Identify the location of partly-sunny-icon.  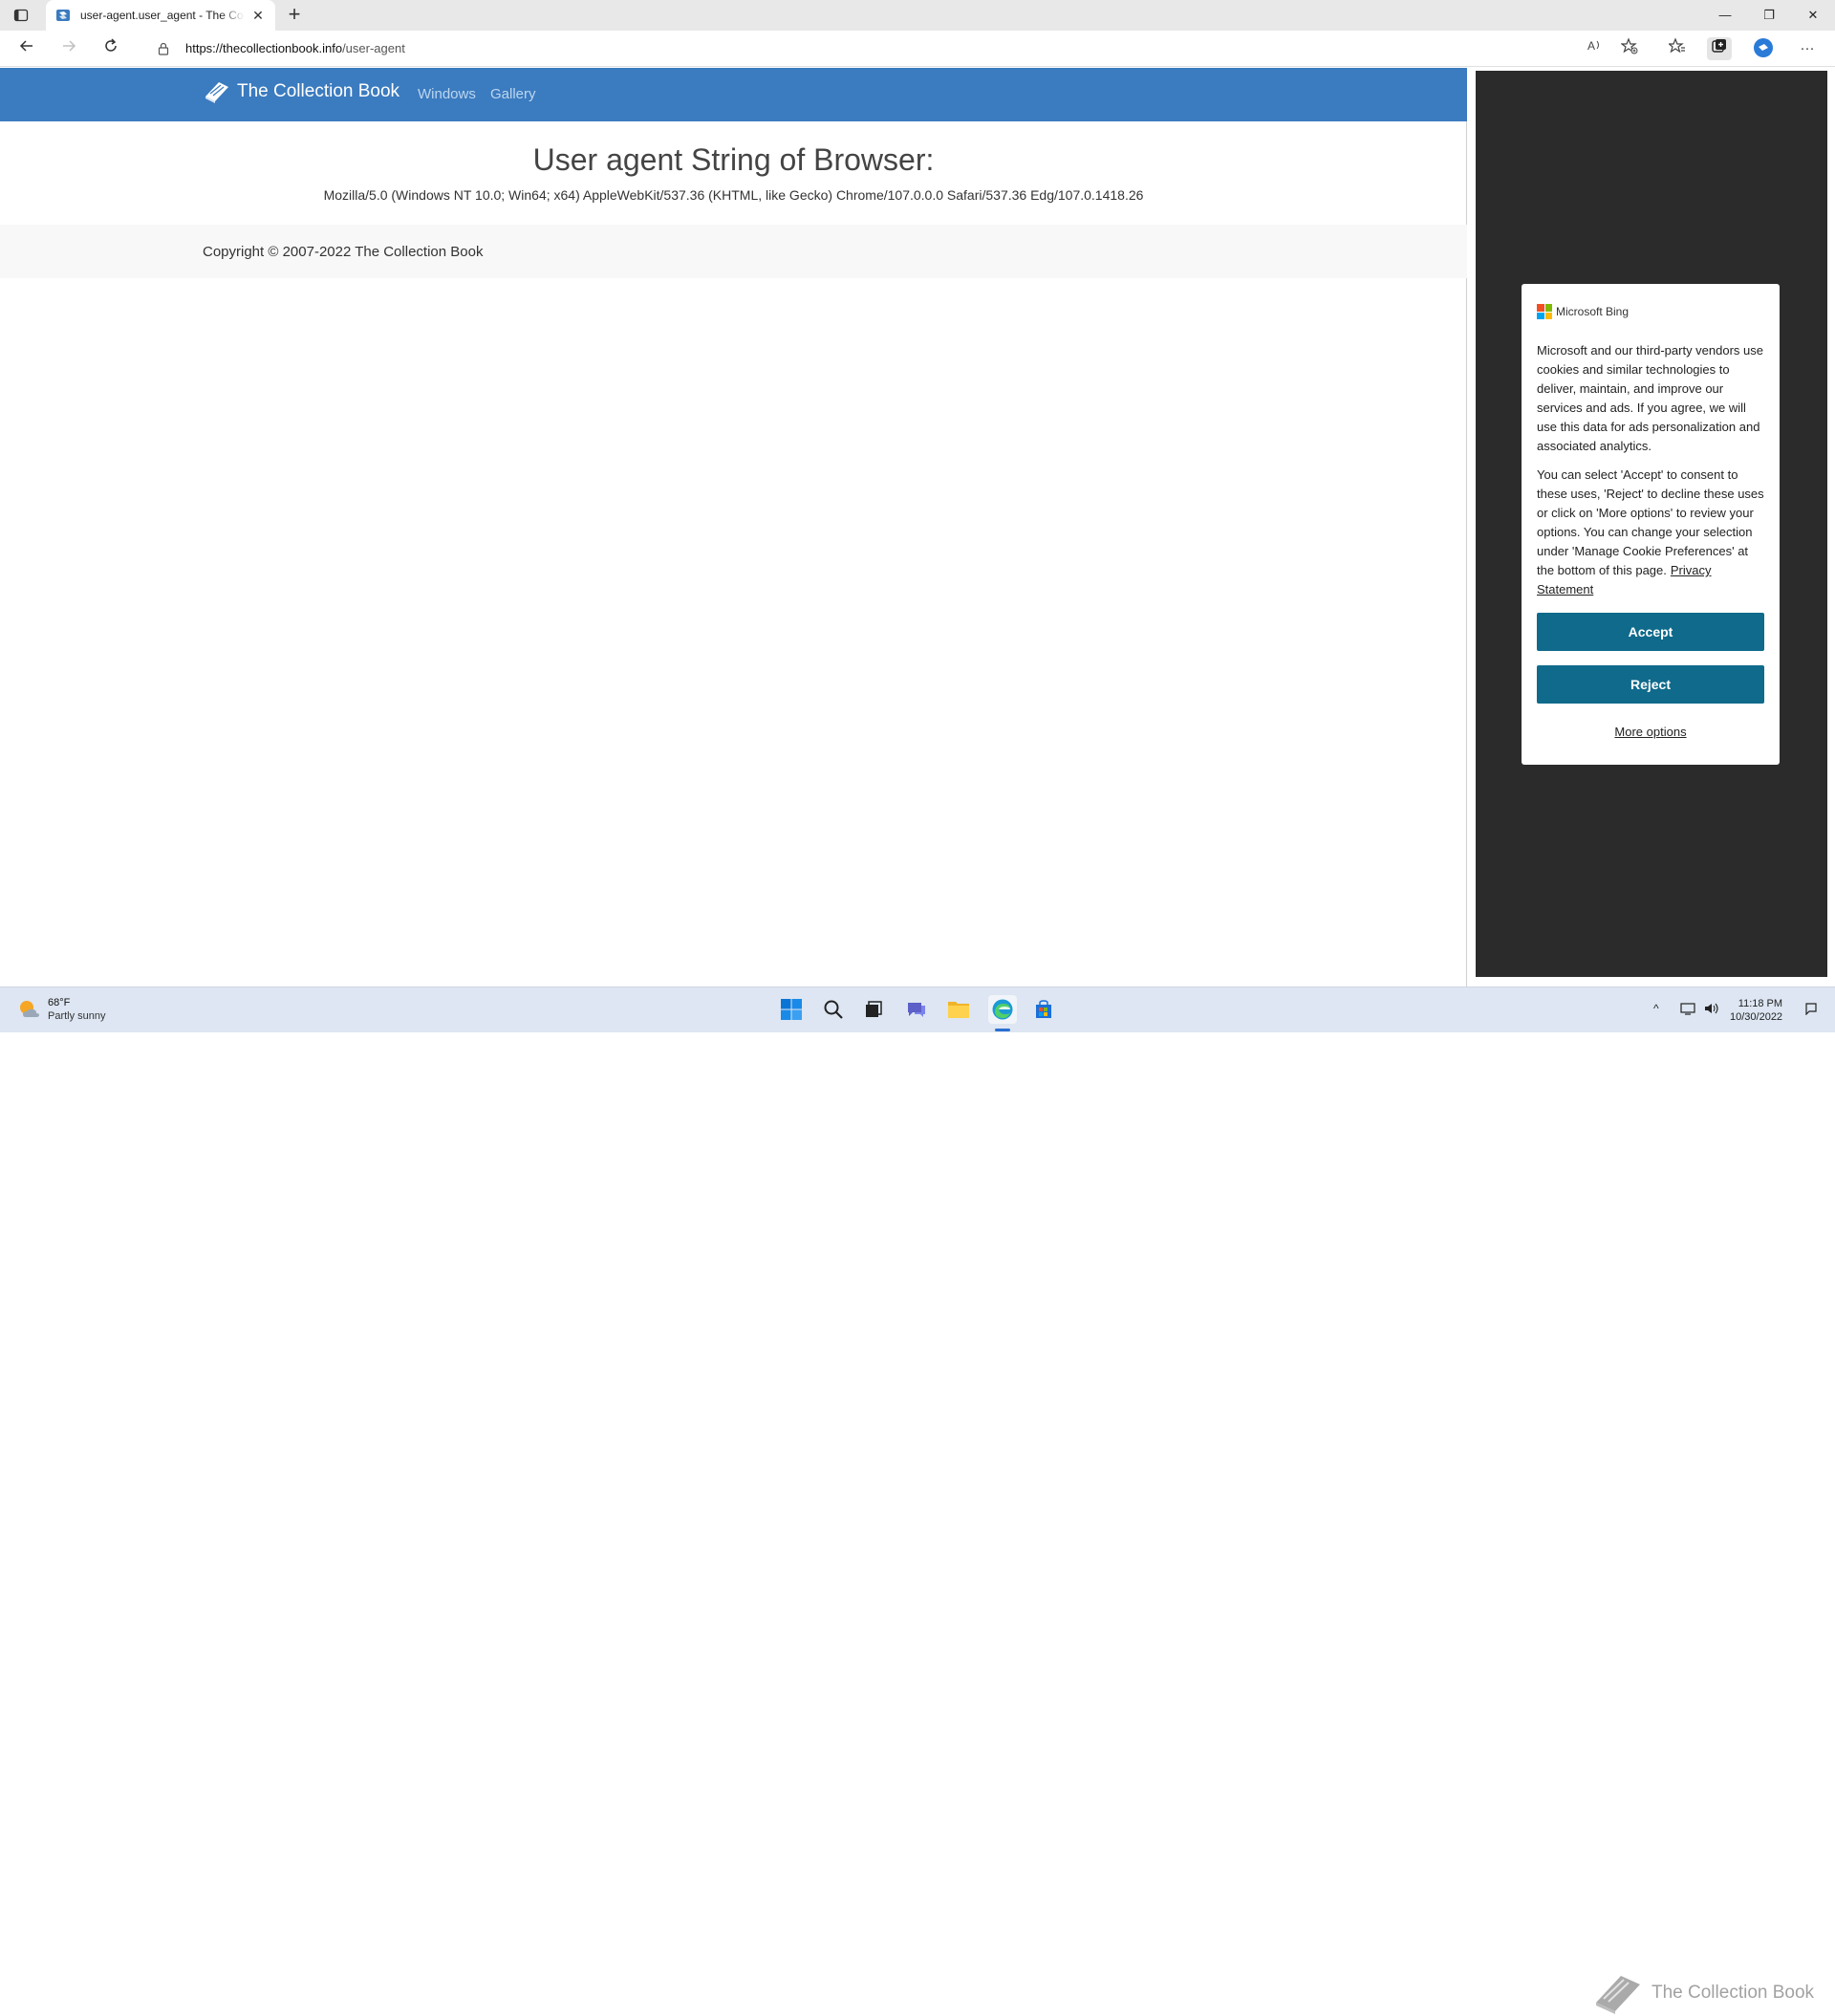
(29, 1009).